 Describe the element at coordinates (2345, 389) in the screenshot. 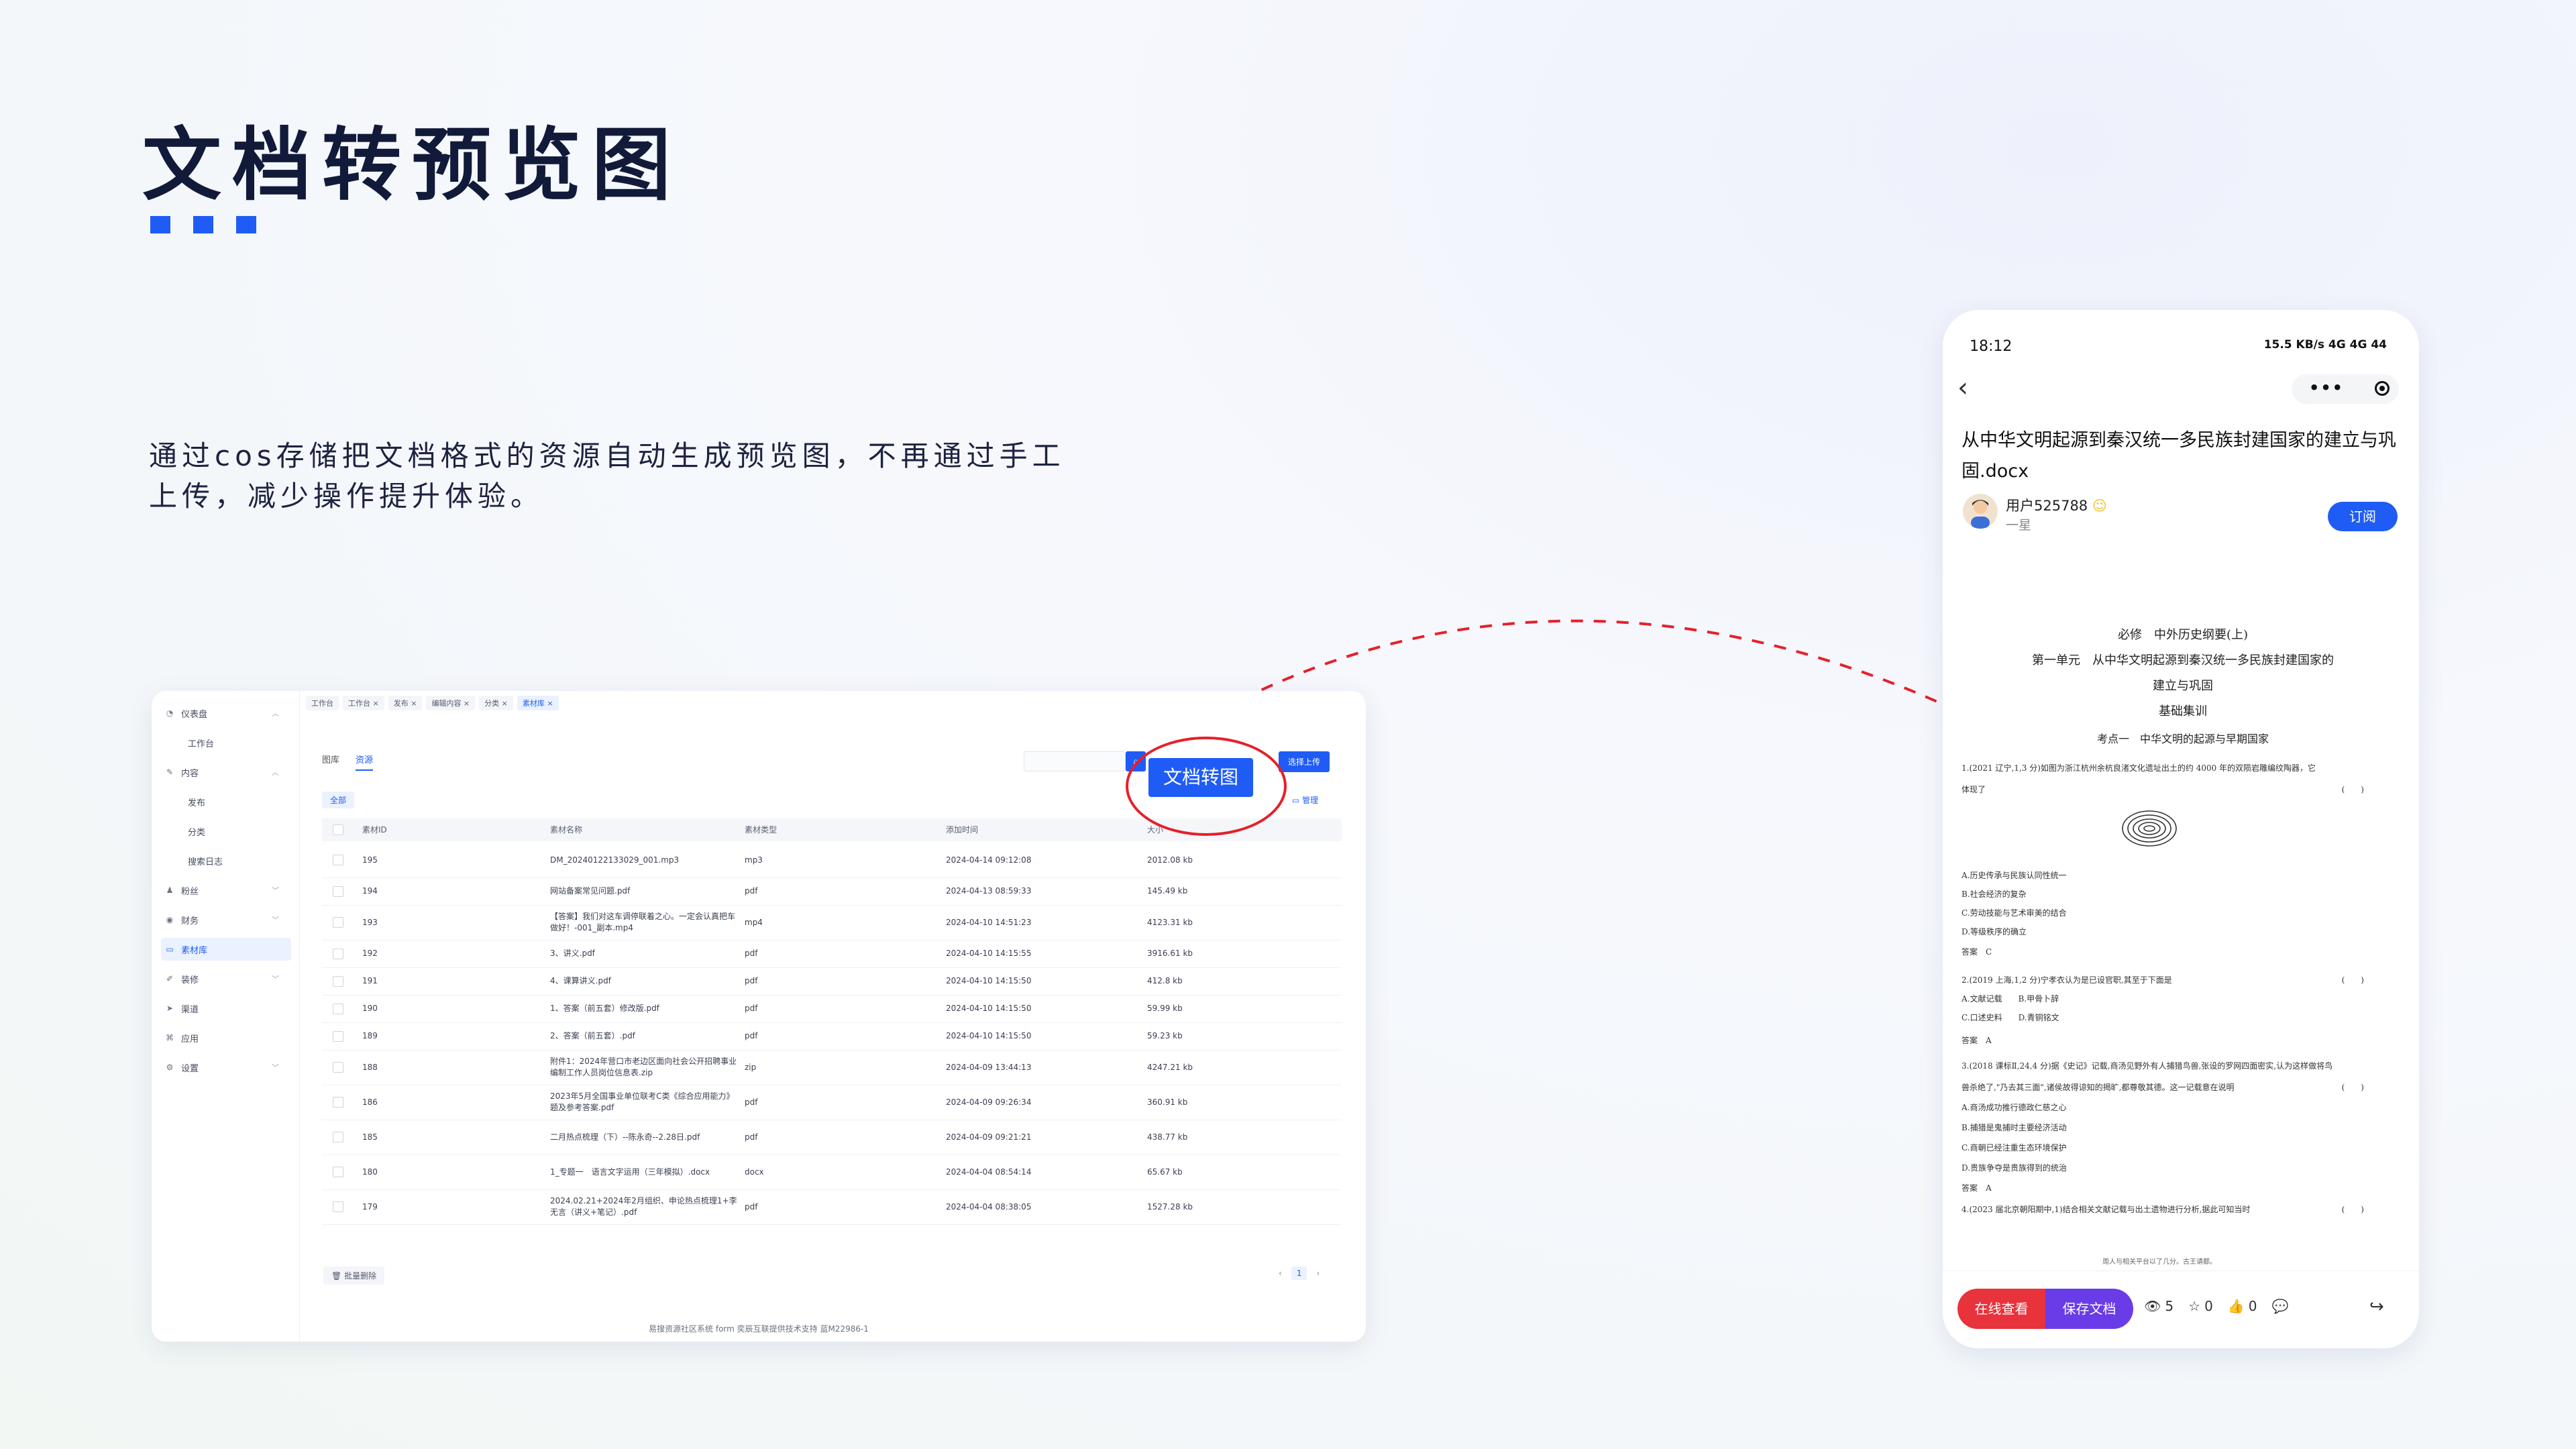

I see `miniapp-capsule: •••` at that location.